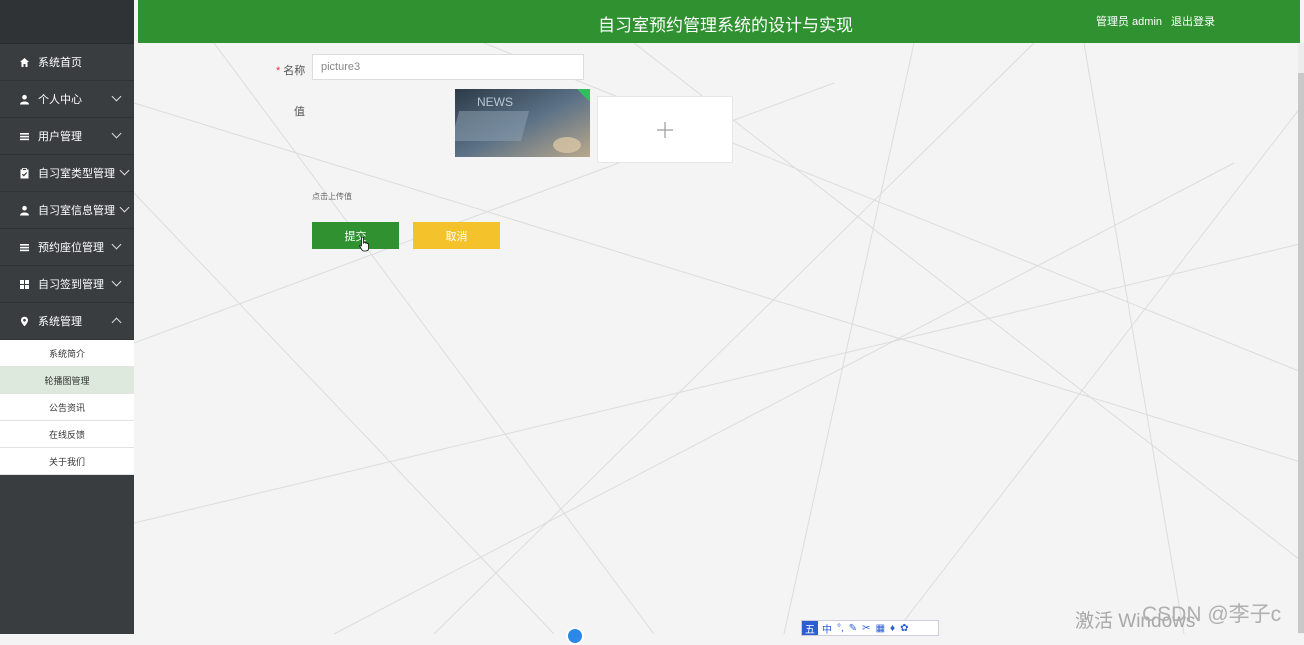 The height and width of the screenshot is (645, 1304). I want to click on chevron-up-icon, so click(116, 322).